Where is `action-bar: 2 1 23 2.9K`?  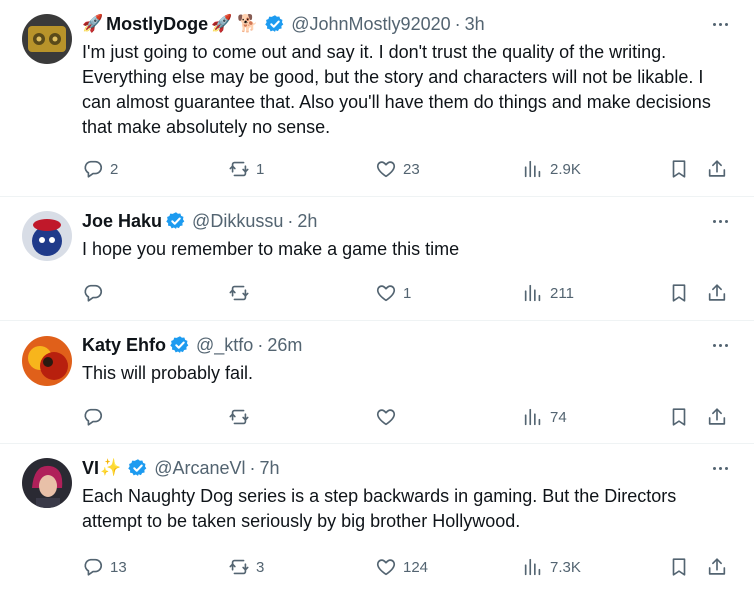 action-bar: 2 1 23 2.9K is located at coordinates (412, 169).